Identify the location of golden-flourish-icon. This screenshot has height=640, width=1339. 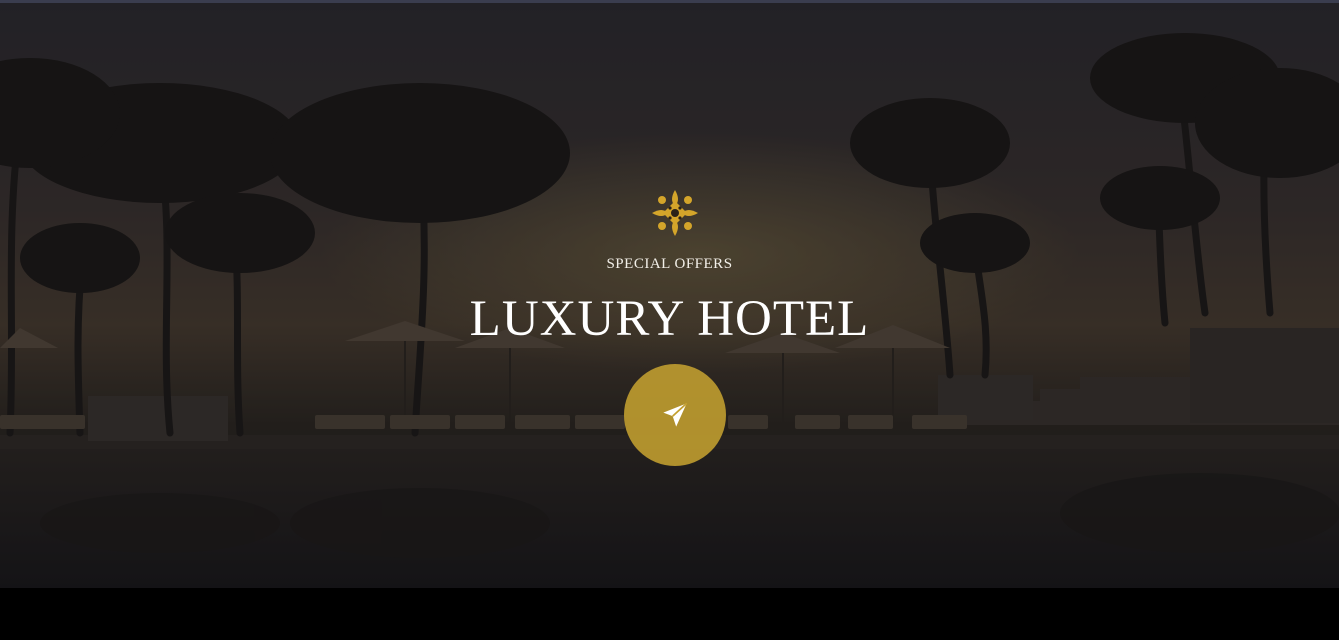
(675, 213).